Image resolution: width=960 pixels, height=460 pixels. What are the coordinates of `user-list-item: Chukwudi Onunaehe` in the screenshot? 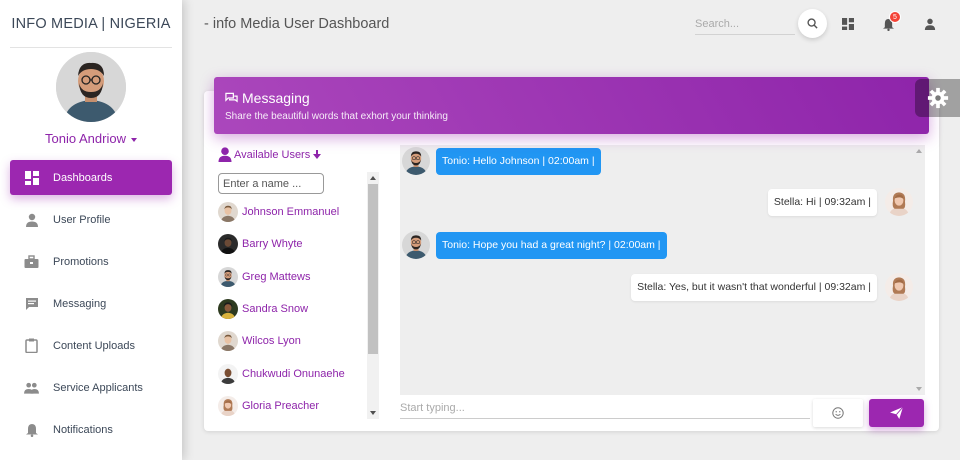 It's located at (291, 373).